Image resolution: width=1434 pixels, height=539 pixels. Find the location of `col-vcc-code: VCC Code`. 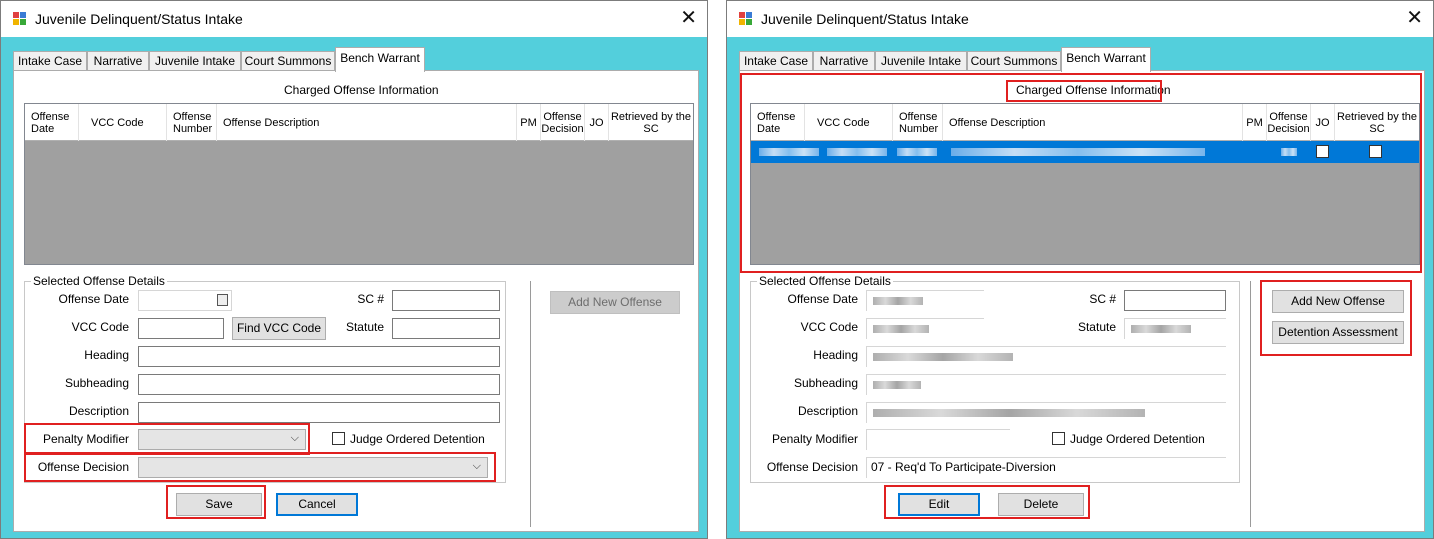

col-vcc-code: VCC Code is located at coordinates (123, 122).